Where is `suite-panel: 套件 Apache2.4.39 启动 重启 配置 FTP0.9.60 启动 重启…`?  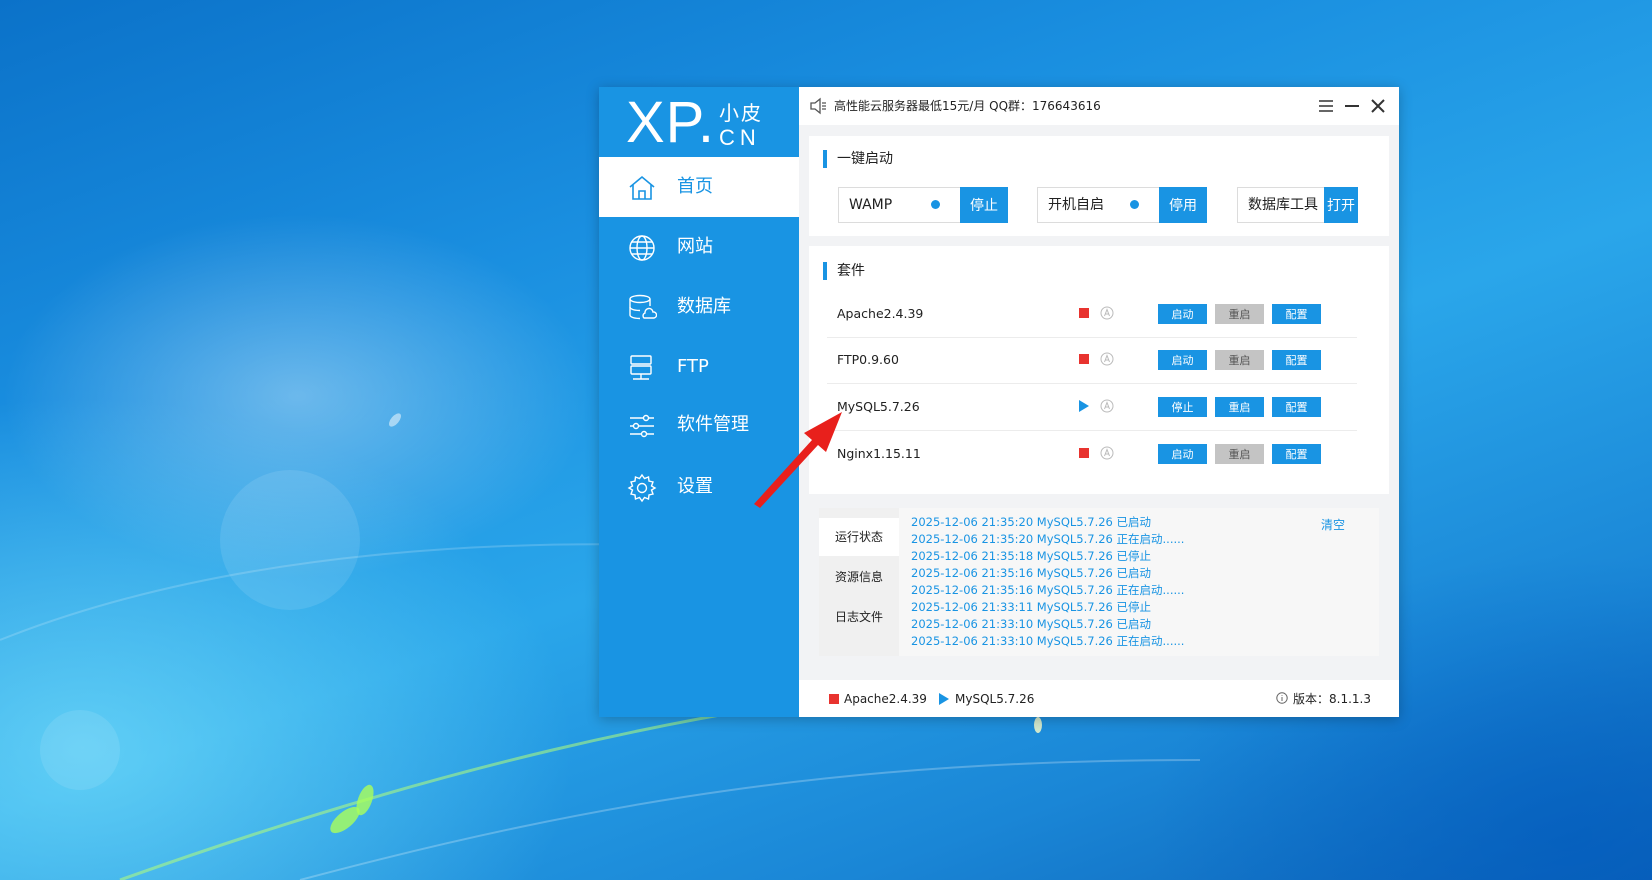
suite-panel: 套件 Apache2.4.39 启动 重启 配置 FTP0.9.60 启动 重启… is located at coordinates (1099, 370).